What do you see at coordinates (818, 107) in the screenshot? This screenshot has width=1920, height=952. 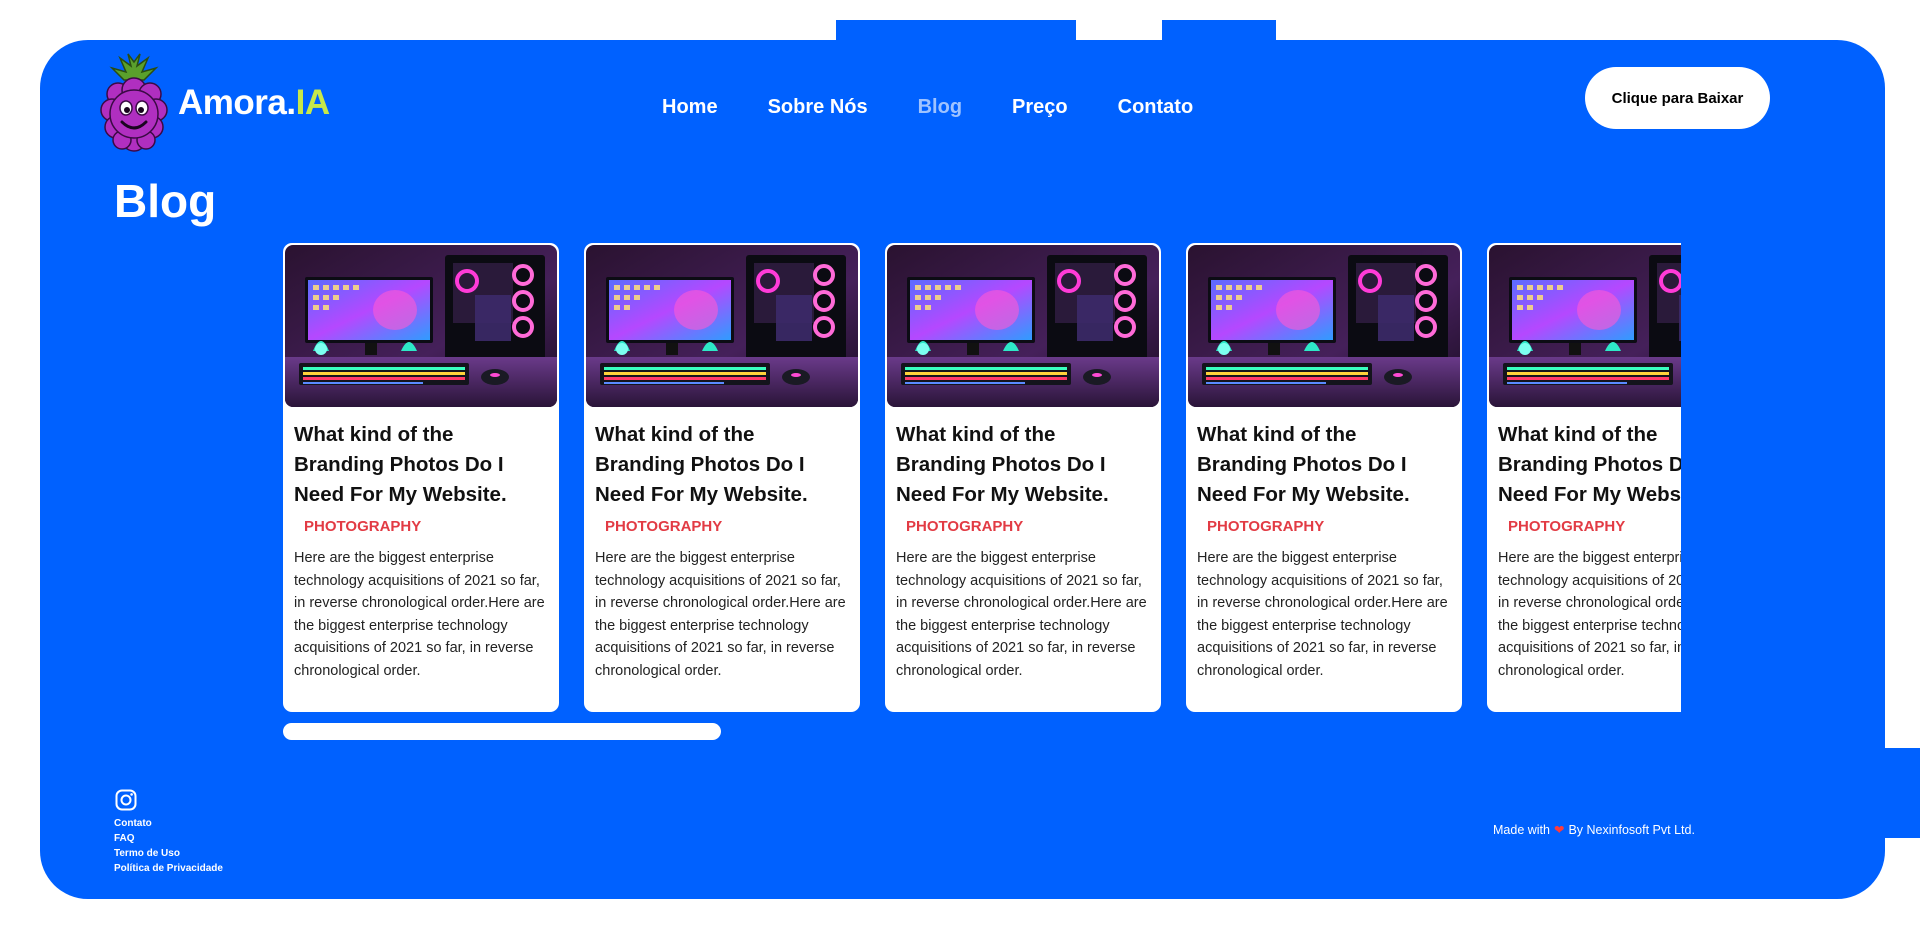 I see `nav-sobre-nos: Sobre Nós` at bounding box center [818, 107].